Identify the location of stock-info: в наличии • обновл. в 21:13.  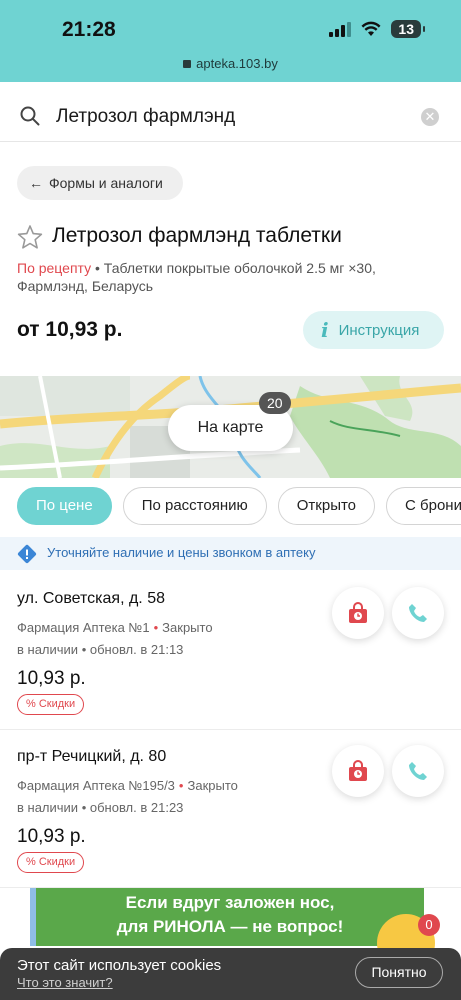
(100, 649).